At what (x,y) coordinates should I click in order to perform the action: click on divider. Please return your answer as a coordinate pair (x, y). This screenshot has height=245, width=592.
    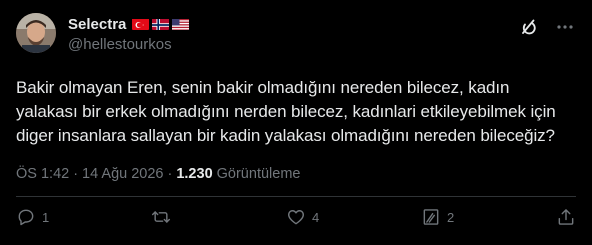
    Looking at the image, I should click on (296, 196).